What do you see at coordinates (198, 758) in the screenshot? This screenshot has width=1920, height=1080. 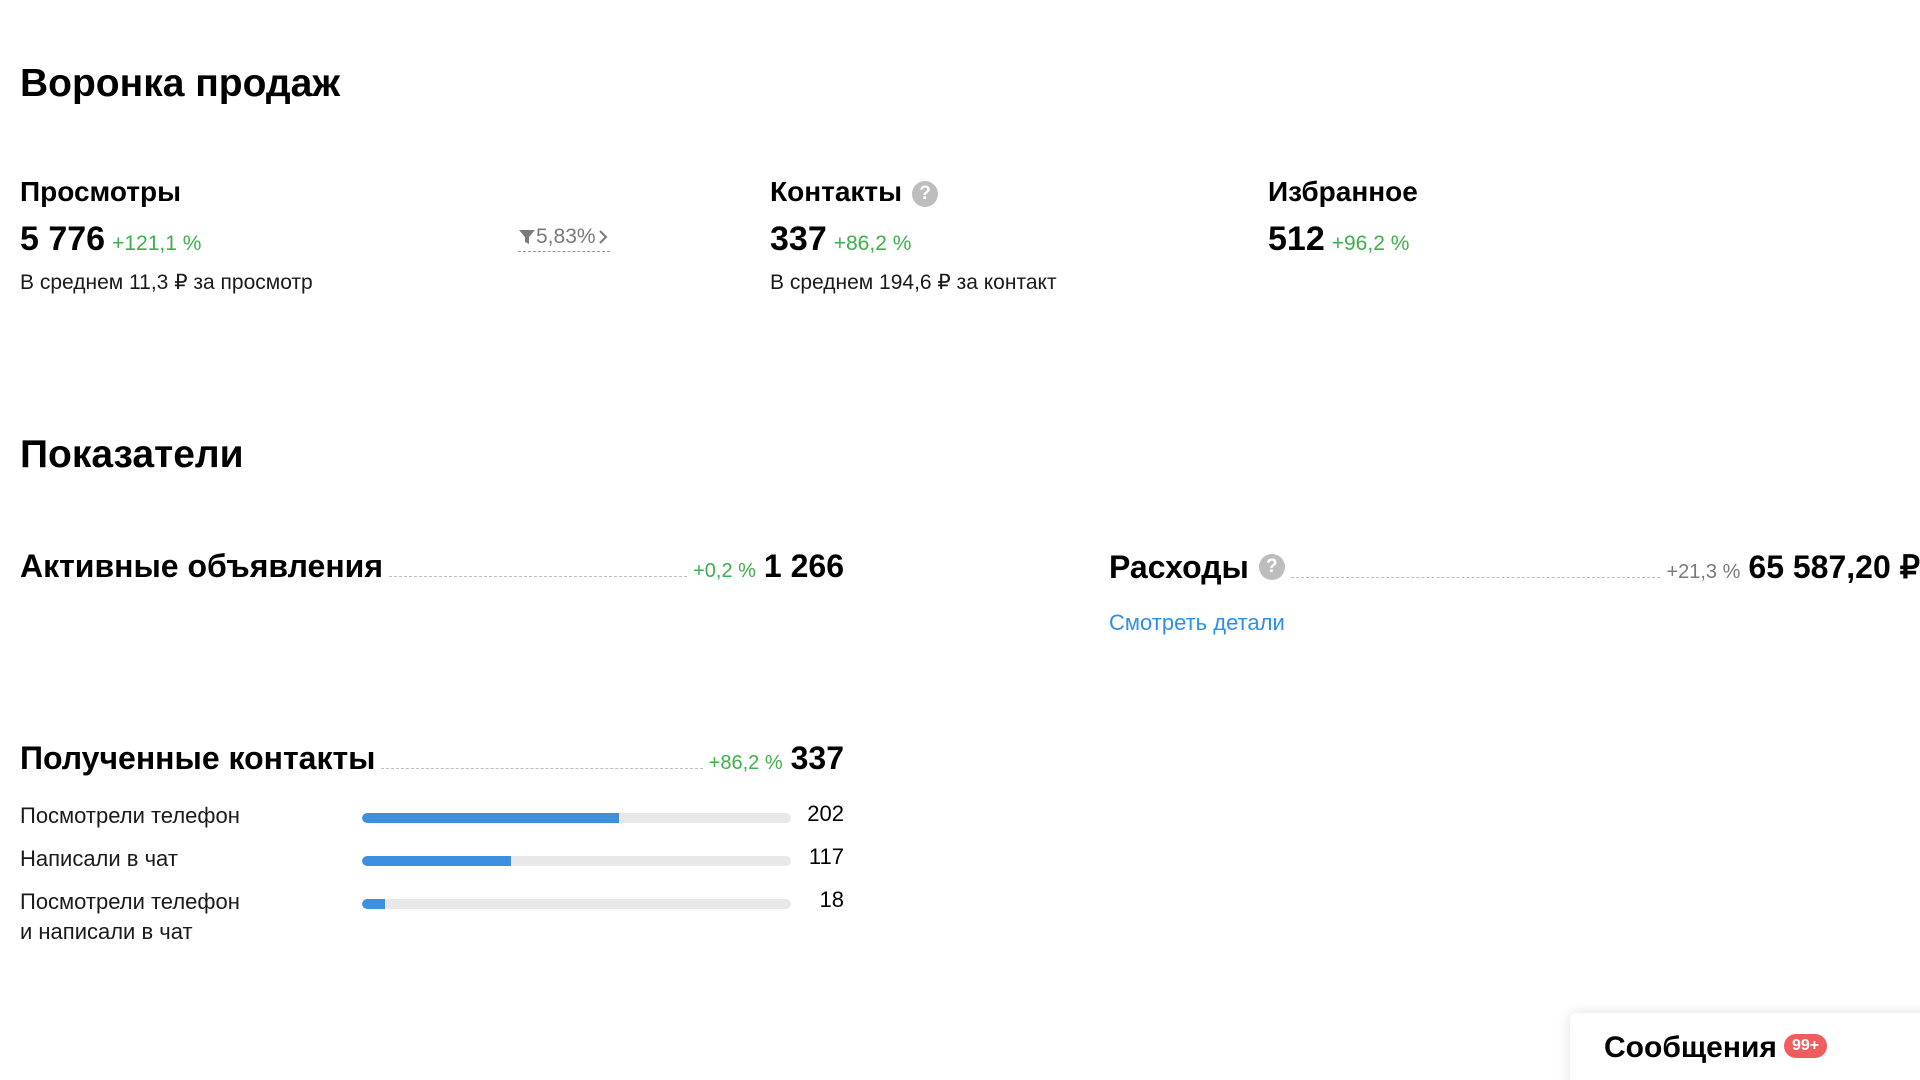 I see `received-contacts-label: Полученные контакты` at bounding box center [198, 758].